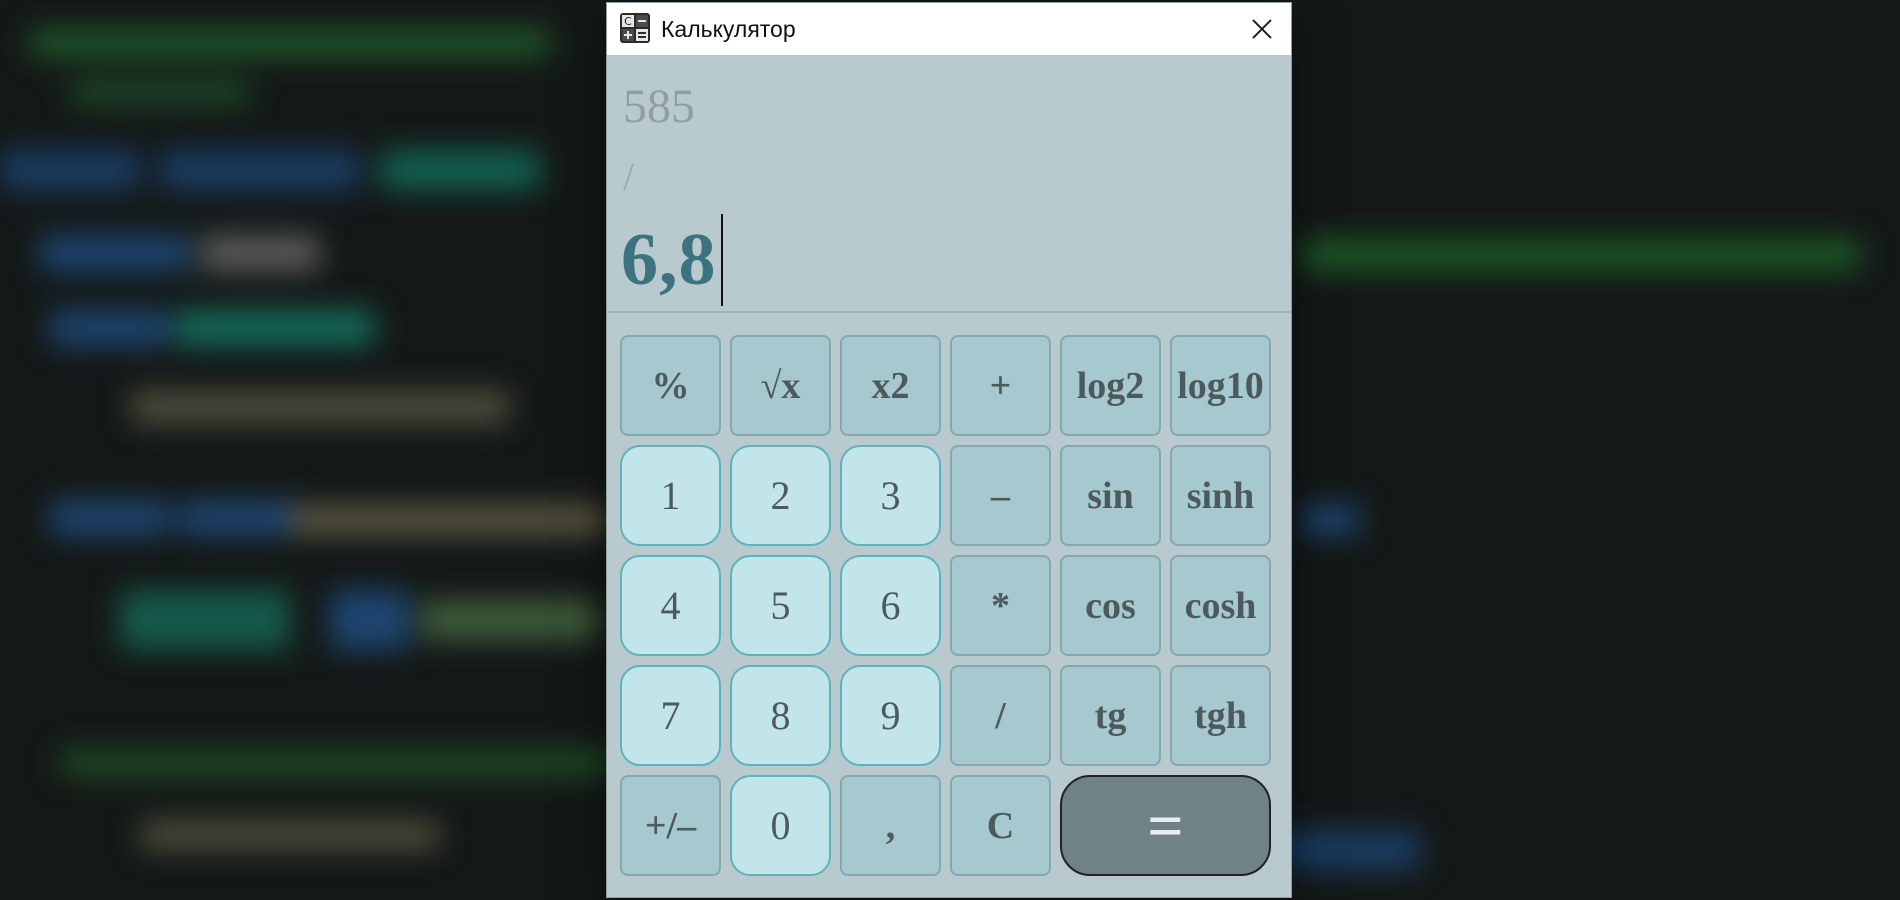 Image resolution: width=1900 pixels, height=900 pixels. Describe the element at coordinates (1000, 715) in the screenshot. I see `divide-button: /` at that location.